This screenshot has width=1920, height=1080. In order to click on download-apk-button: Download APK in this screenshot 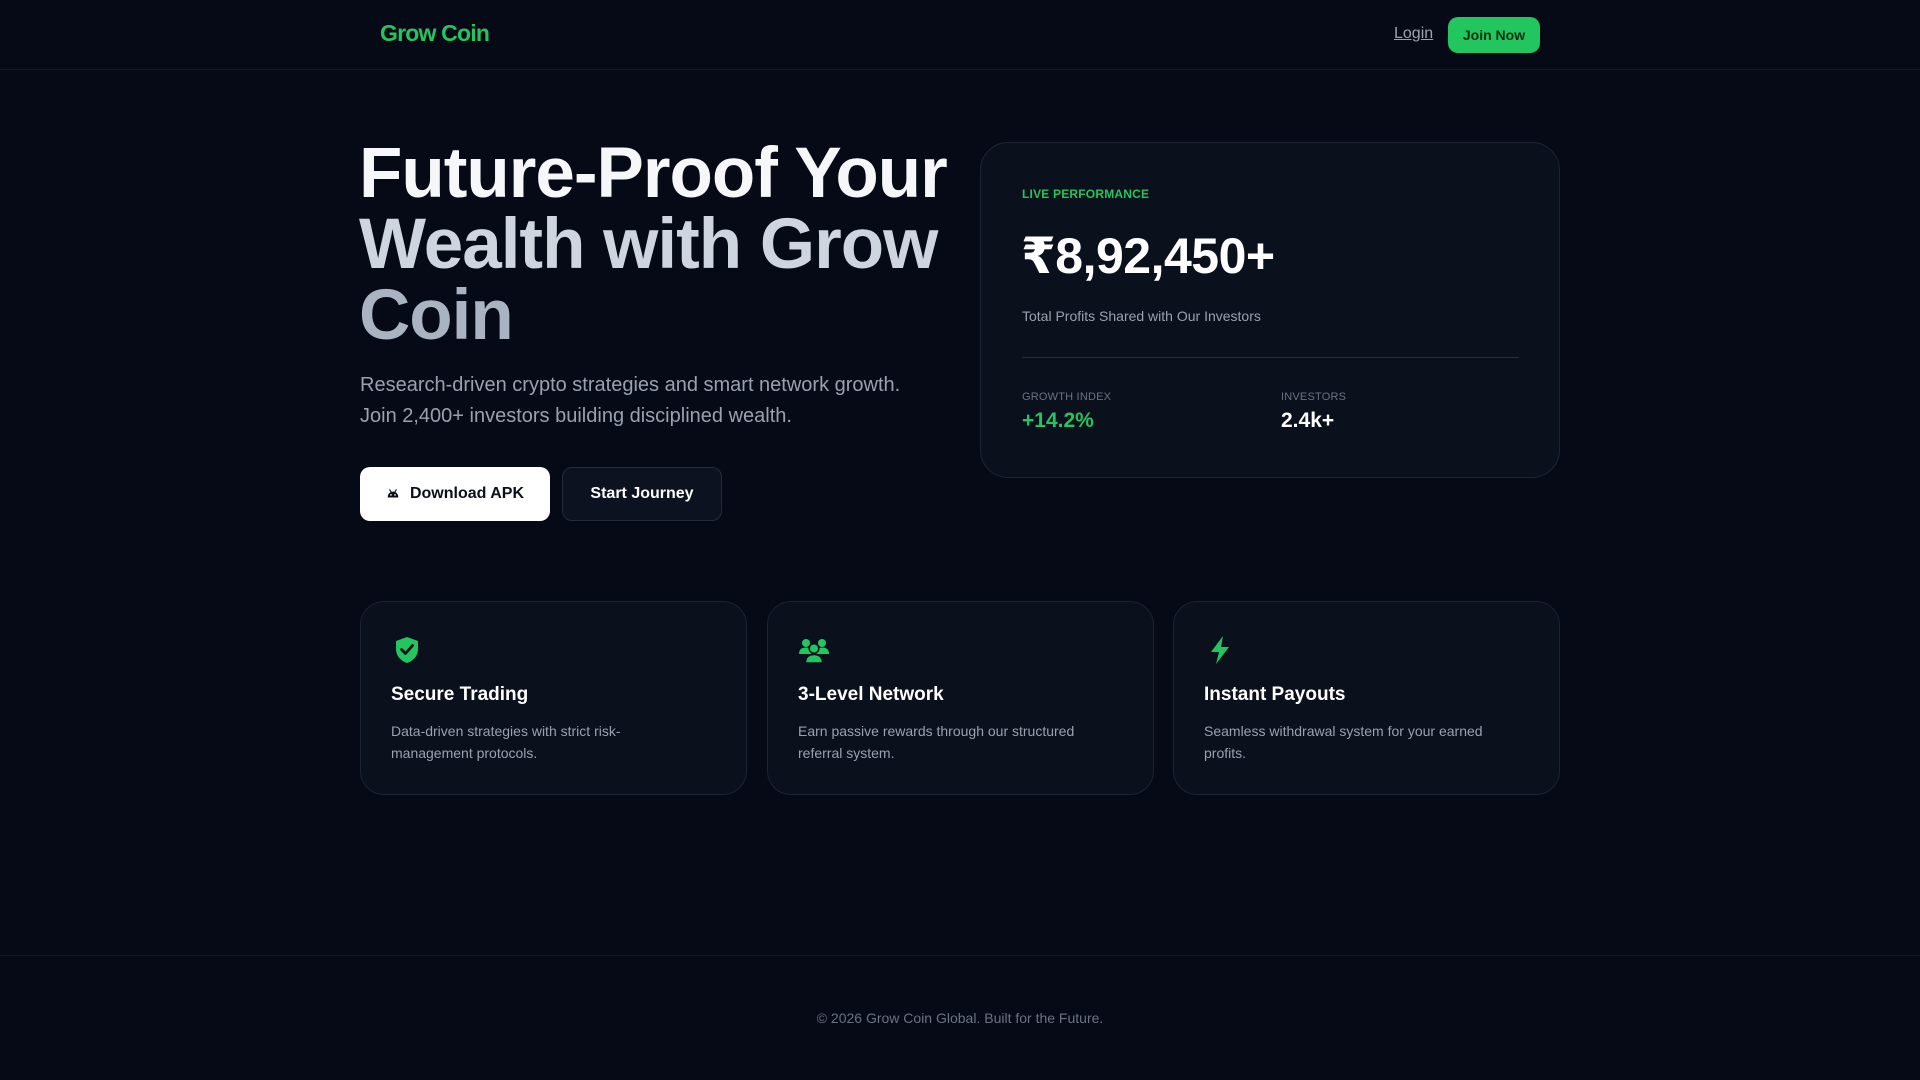, I will do `click(455, 494)`.